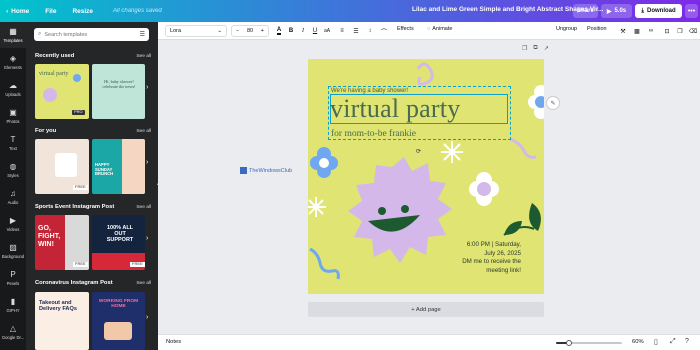  What do you see at coordinates (173, 342) in the screenshot?
I see `notes-button: Notes` at bounding box center [173, 342].